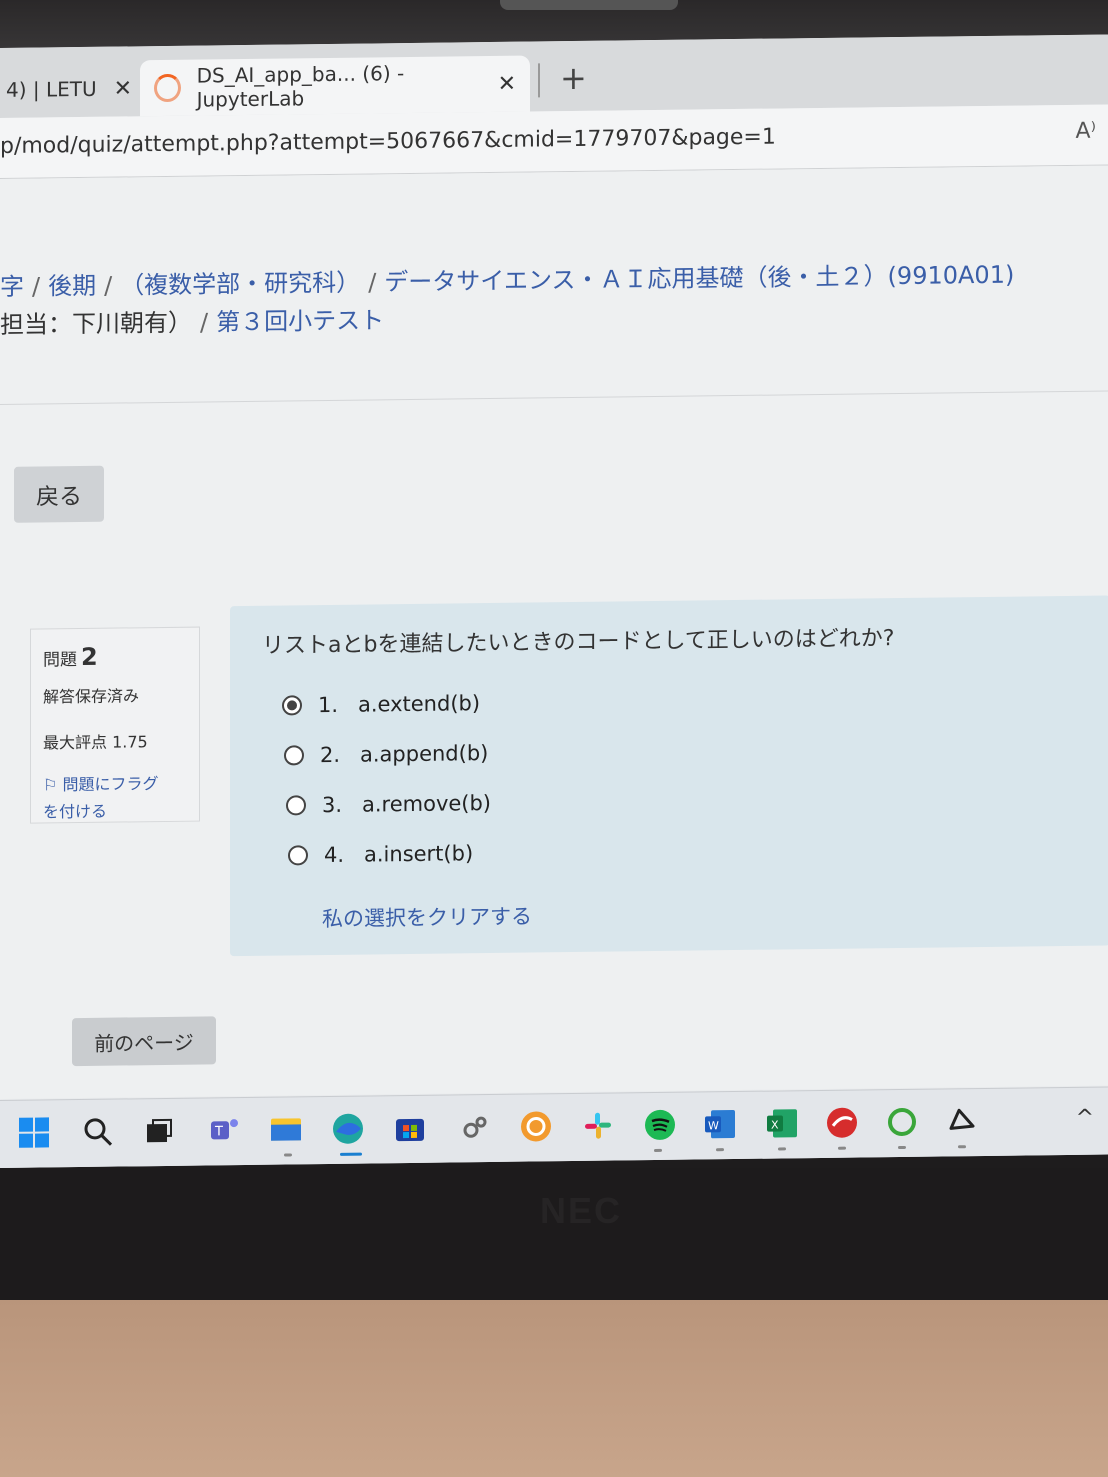  What do you see at coordinates (598, 1125) in the screenshot?
I see `slack-icon` at bounding box center [598, 1125].